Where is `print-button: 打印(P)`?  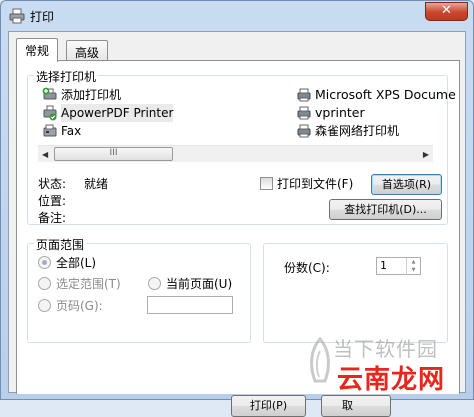 print-button: 打印(P) is located at coordinates (268, 406).